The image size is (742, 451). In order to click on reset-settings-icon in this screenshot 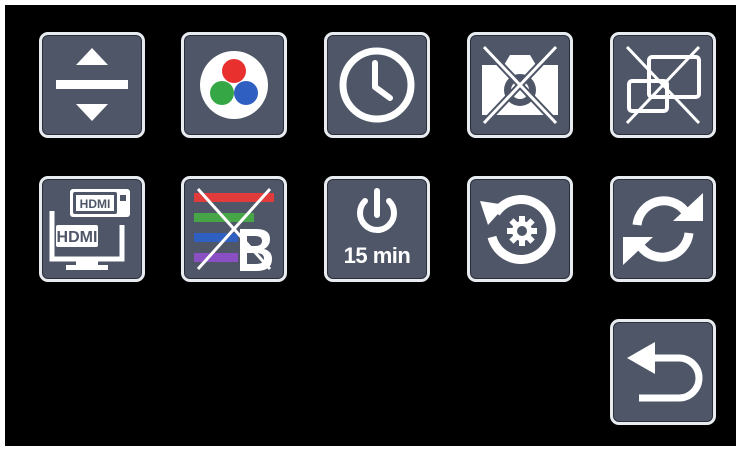, I will do `click(518, 229)`.